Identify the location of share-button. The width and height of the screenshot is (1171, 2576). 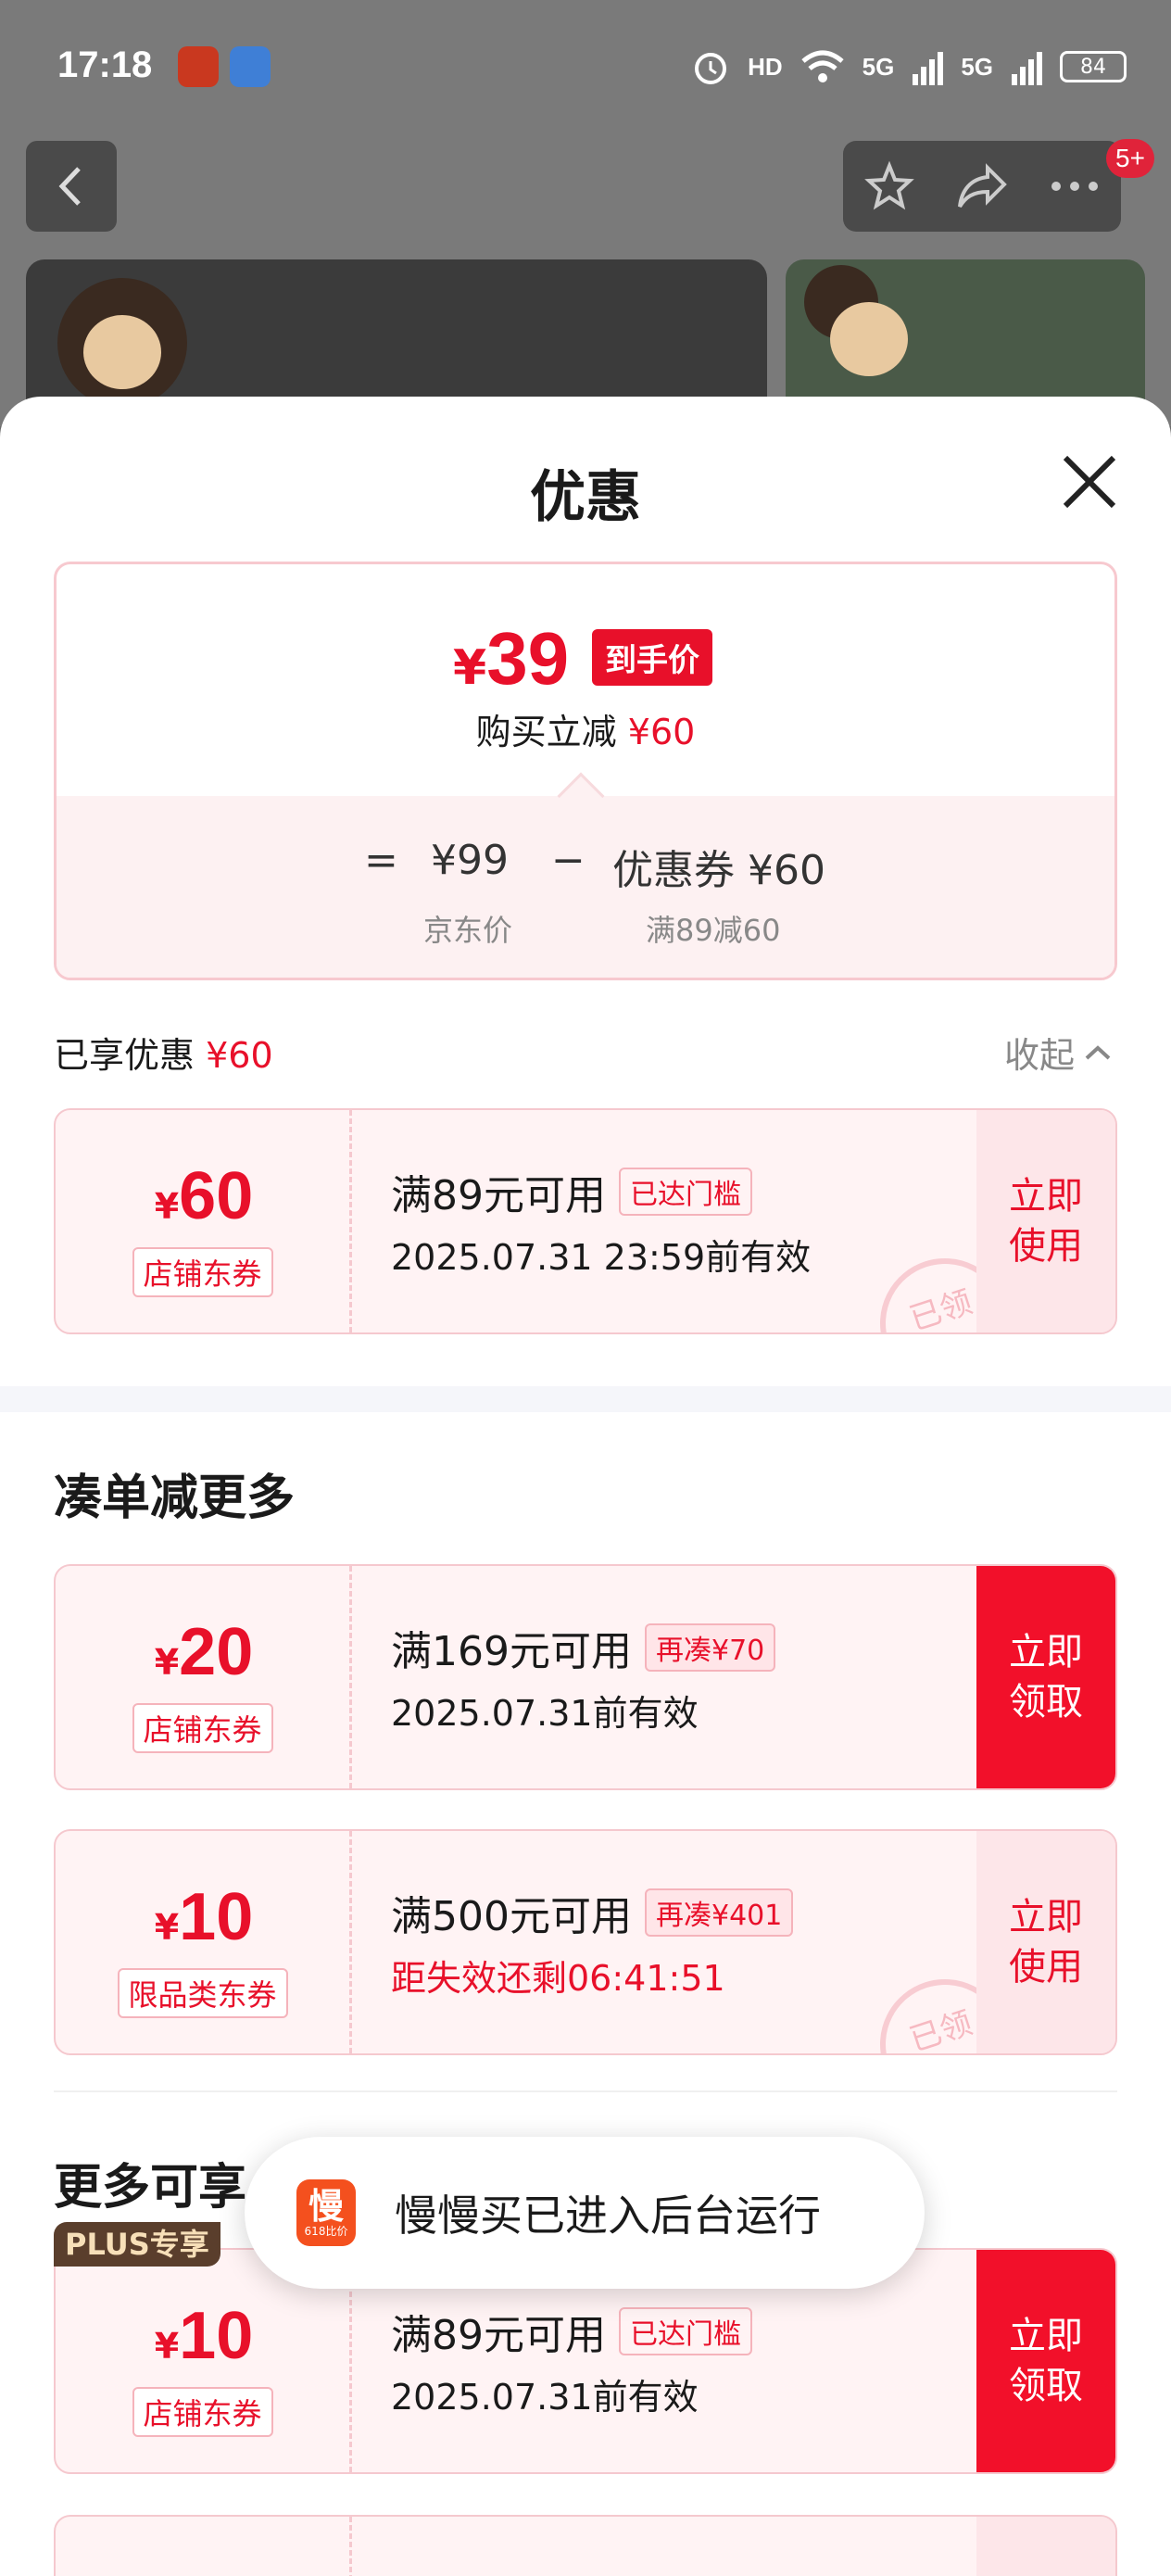
(982, 186).